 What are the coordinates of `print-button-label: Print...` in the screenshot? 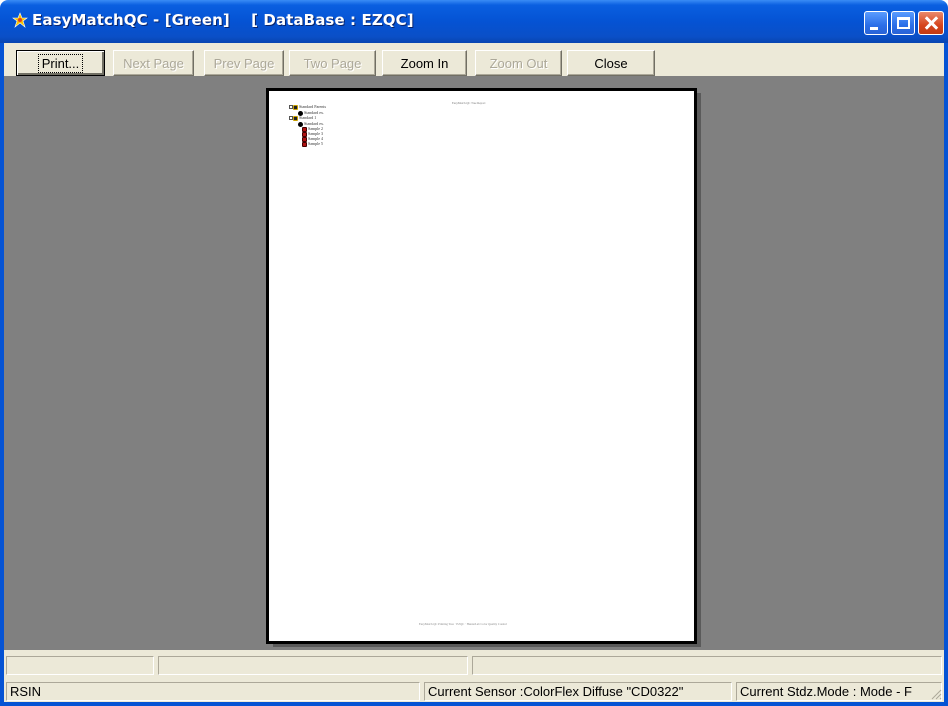 It's located at (60, 63).